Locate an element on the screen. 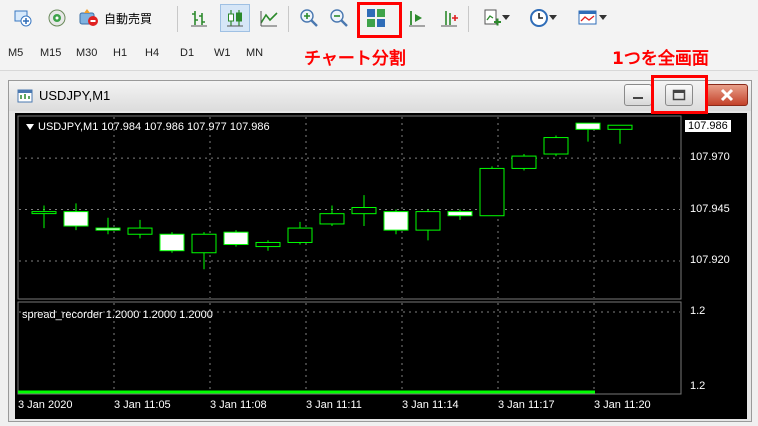  signals-icon is located at coordinates (57, 18).